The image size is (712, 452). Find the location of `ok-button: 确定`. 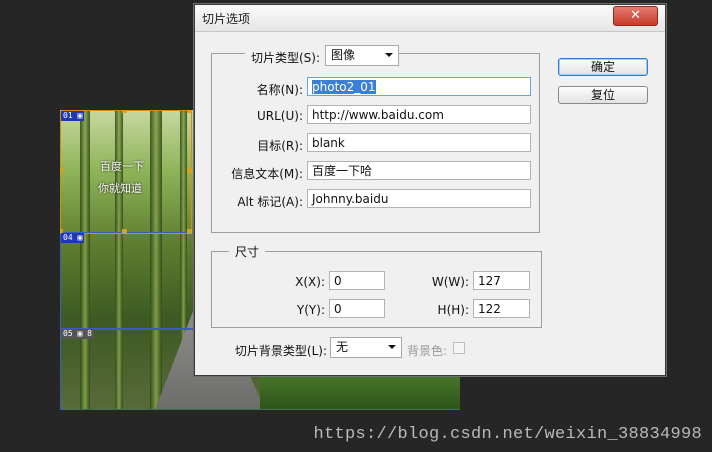

ok-button: 确定 is located at coordinates (603, 67).